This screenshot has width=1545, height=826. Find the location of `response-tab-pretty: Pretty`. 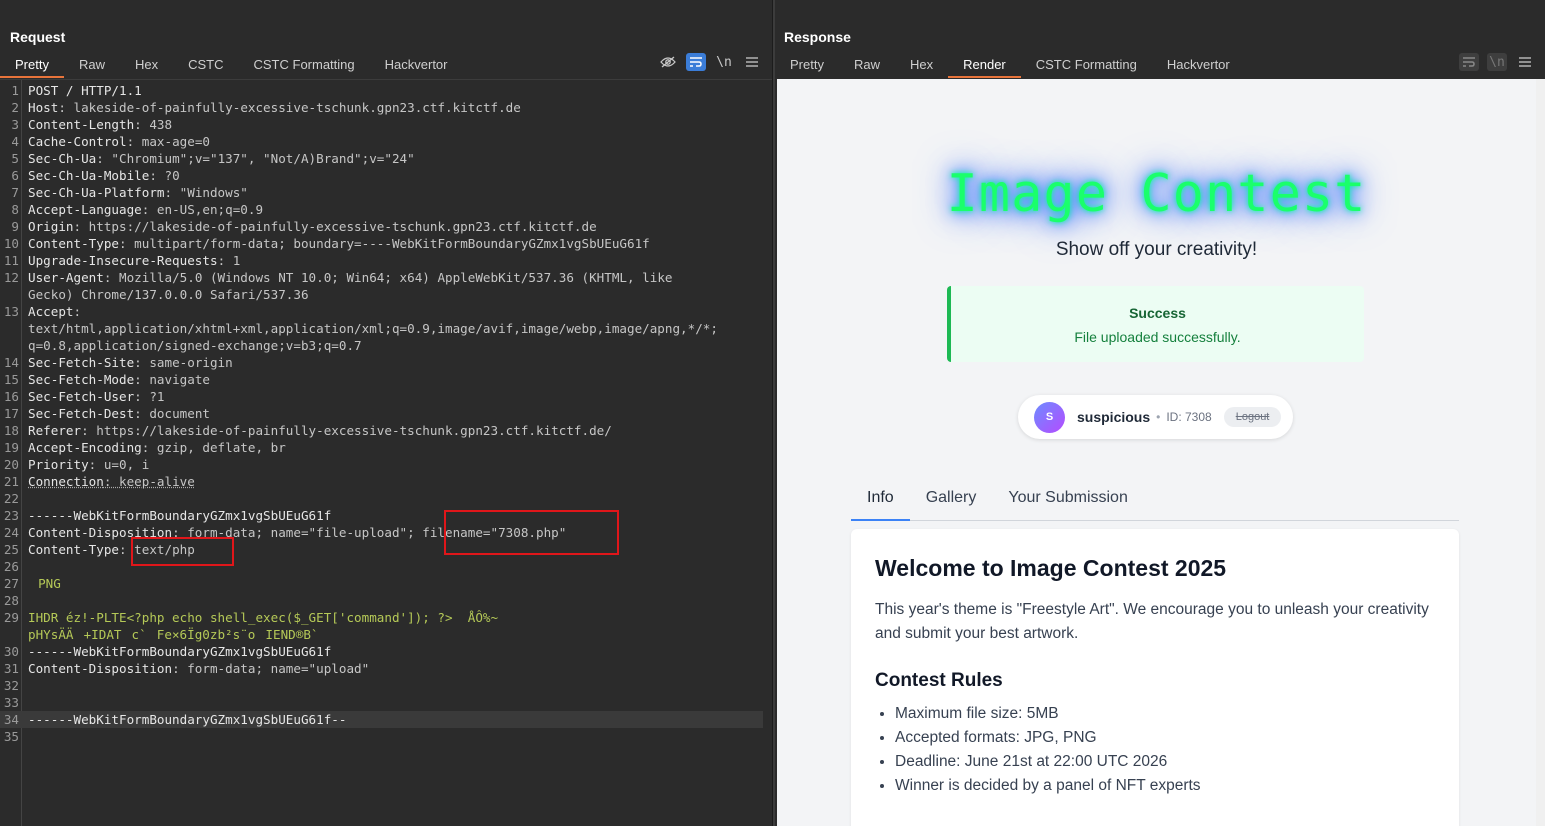

response-tab-pretty: Pretty is located at coordinates (807, 65).